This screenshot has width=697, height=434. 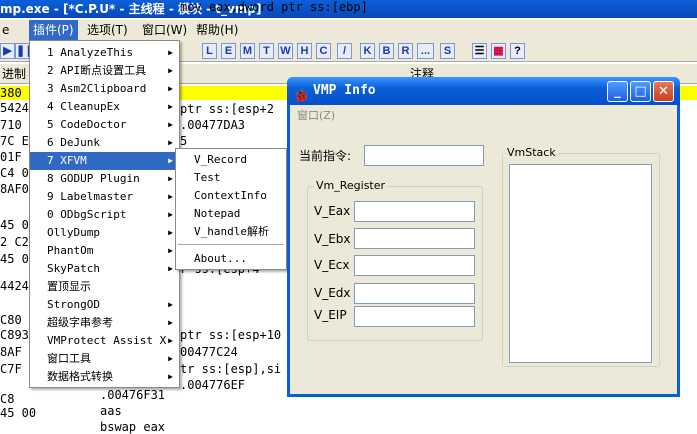 I want to click on menu-help: 帮助(H), so click(x=217, y=30).